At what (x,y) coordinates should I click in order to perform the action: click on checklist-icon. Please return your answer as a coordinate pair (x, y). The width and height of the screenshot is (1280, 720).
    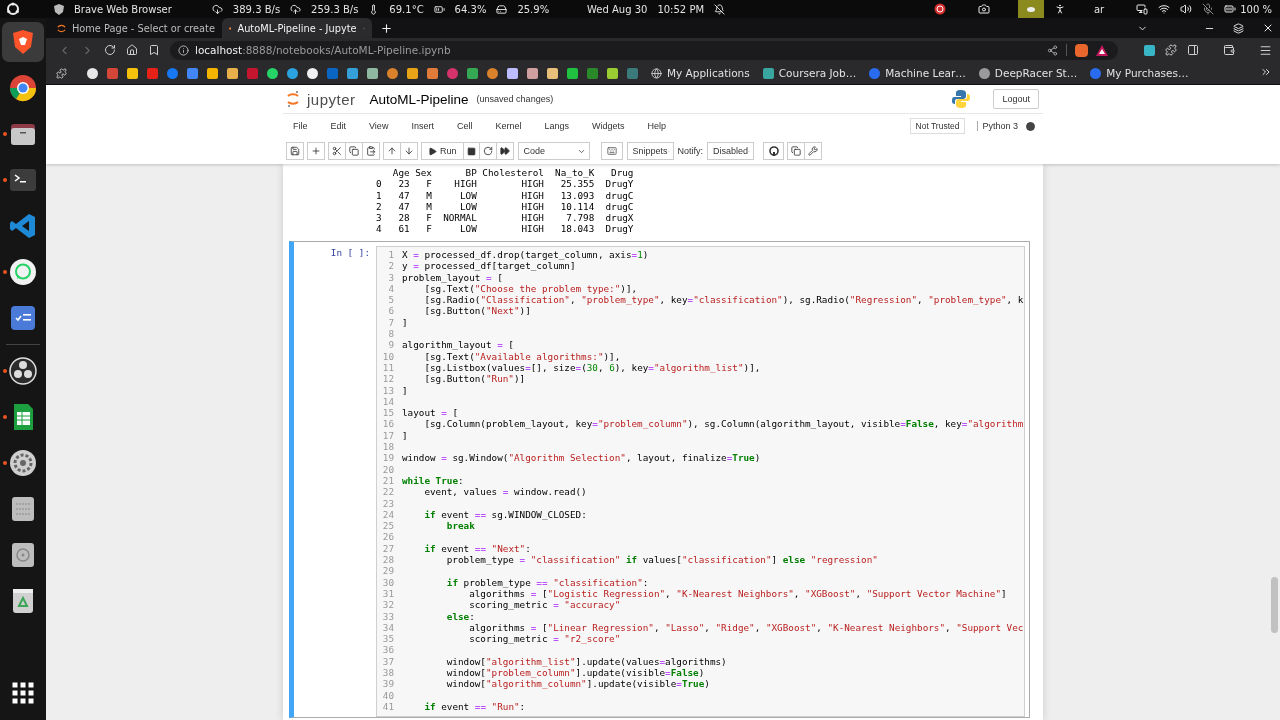
    Looking at the image, I should click on (23, 318).